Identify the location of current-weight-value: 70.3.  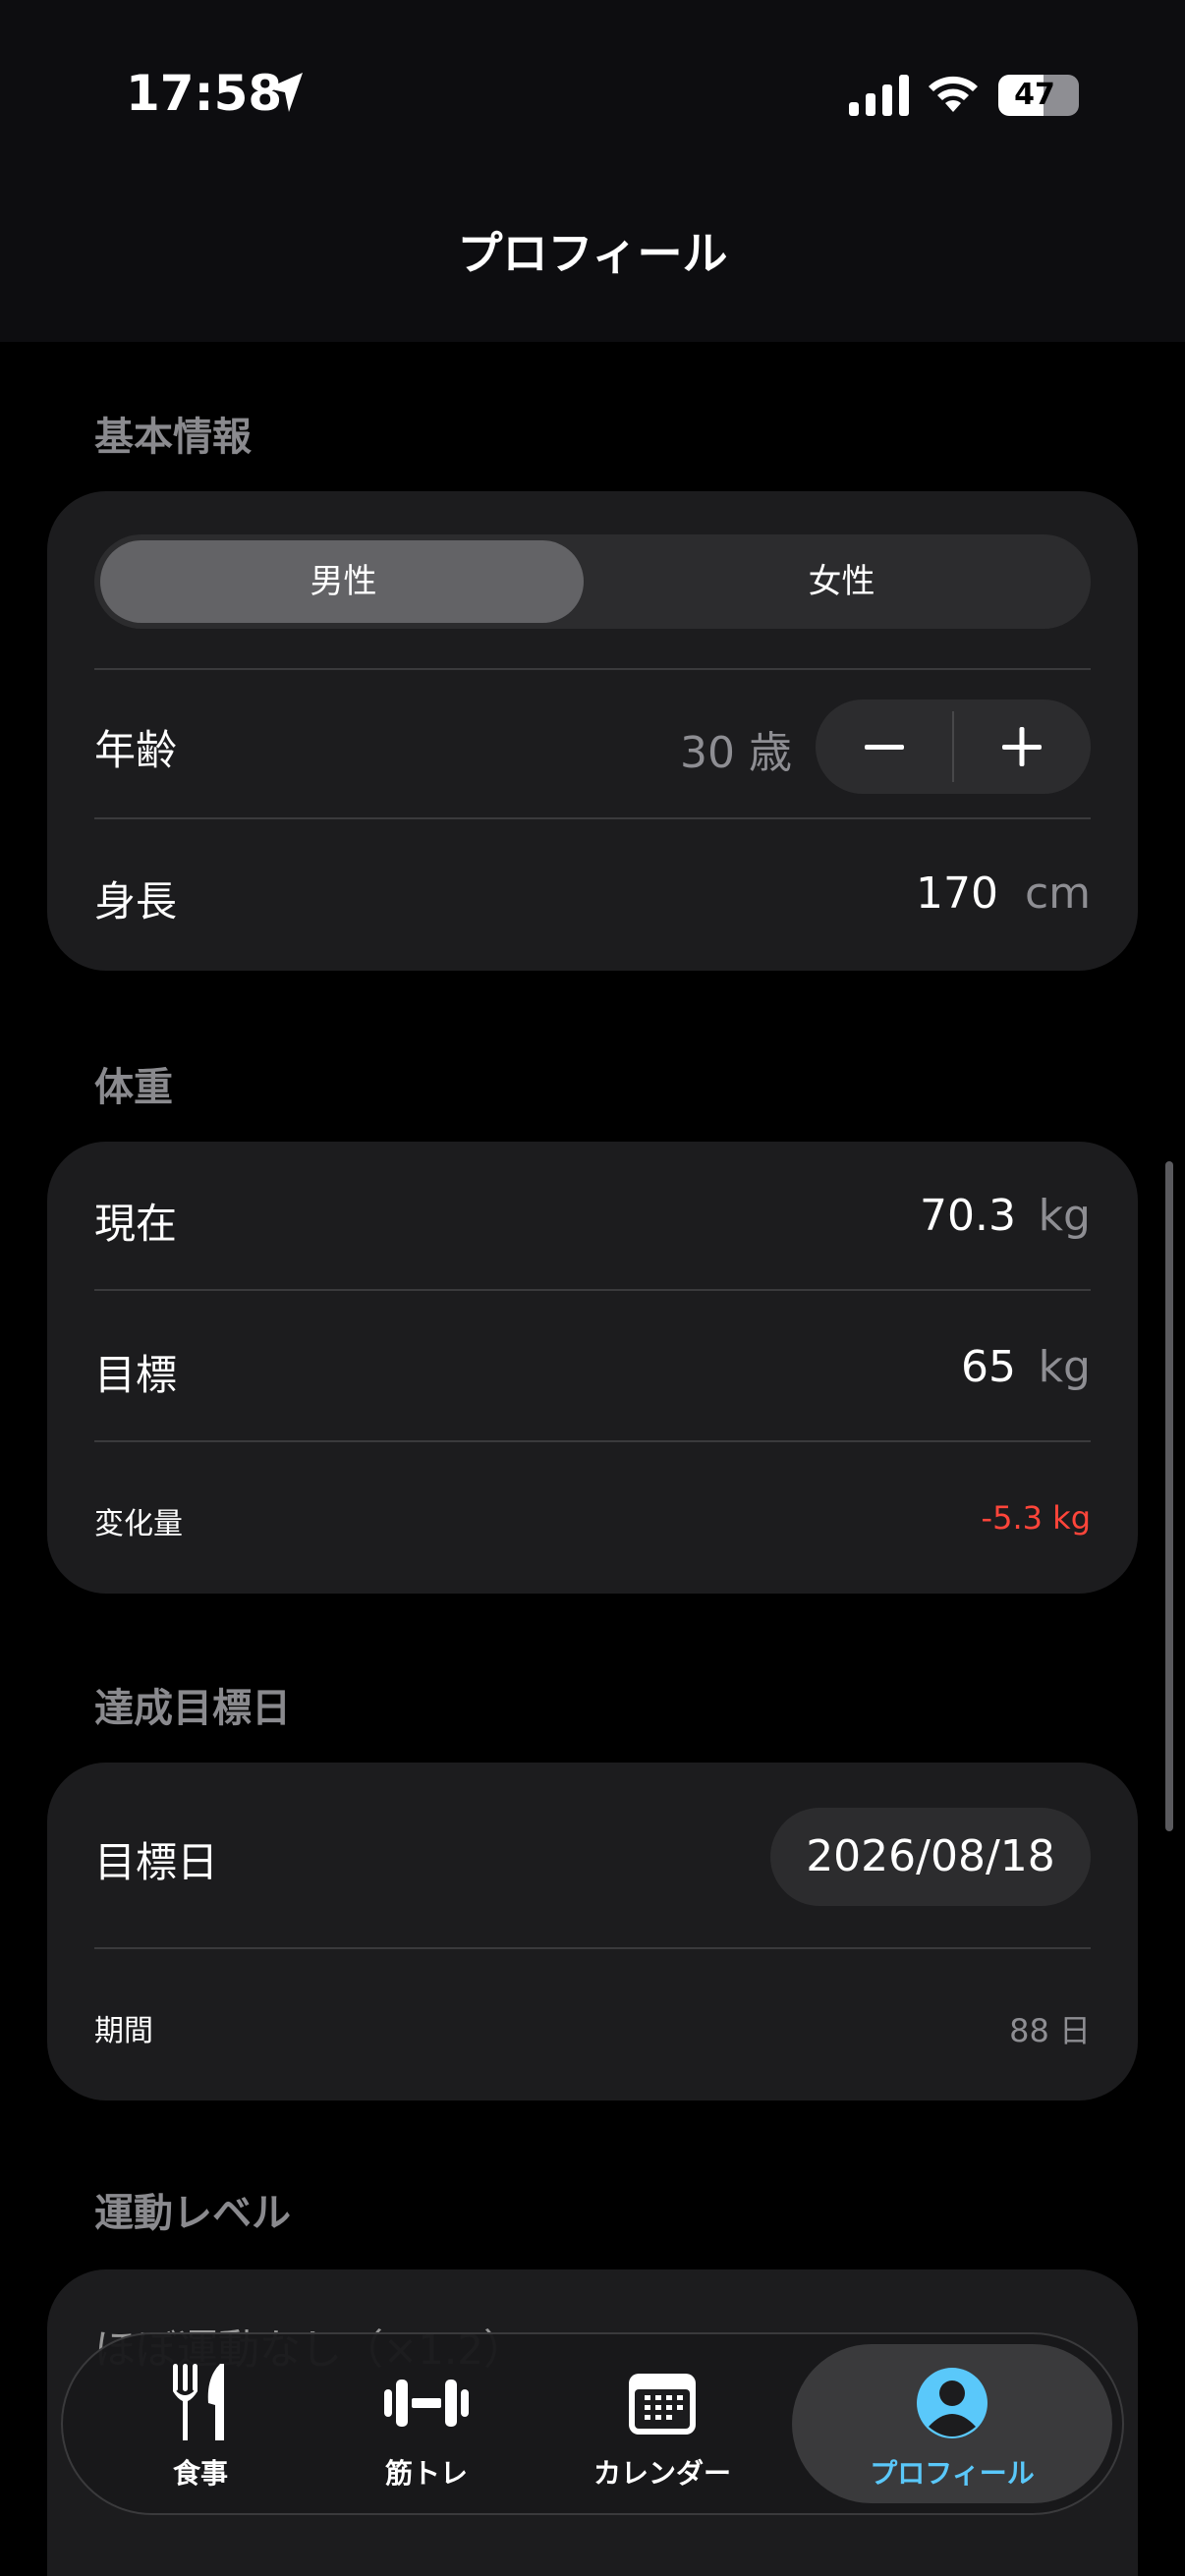
(968, 1216).